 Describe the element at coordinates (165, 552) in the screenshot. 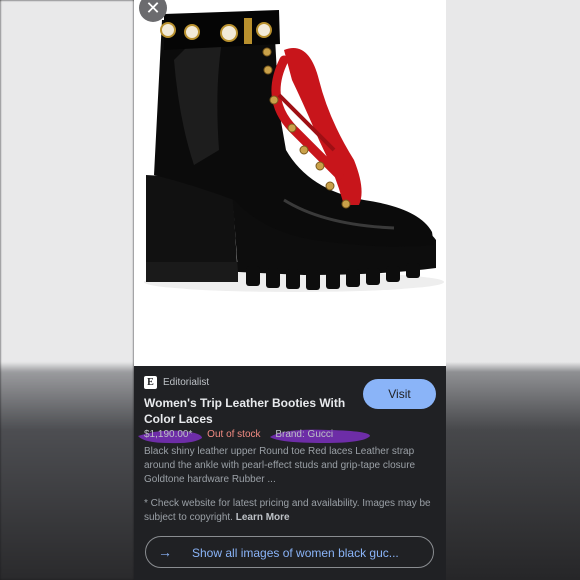

I see `arrow-right-icon: →` at that location.